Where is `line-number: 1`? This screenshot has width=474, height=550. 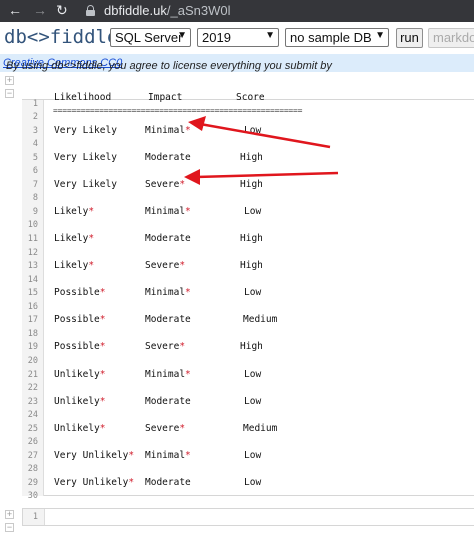
line-number: 1 is located at coordinates (35, 517).